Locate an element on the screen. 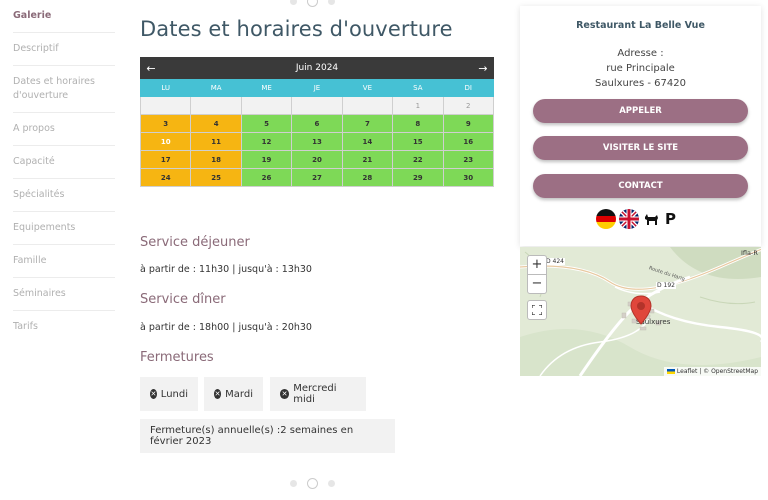  calendar-day-open: 20 is located at coordinates (317, 159).